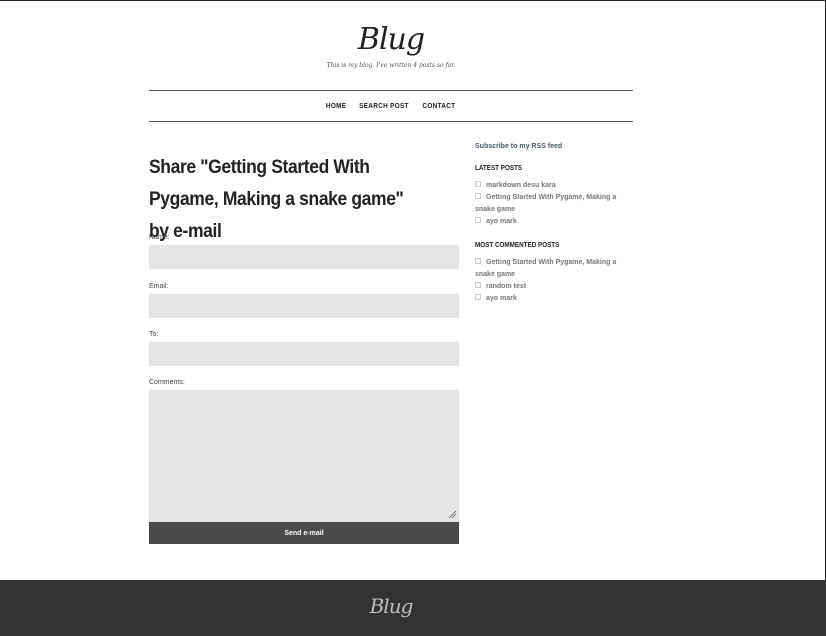 This screenshot has height=636, width=826. What do you see at coordinates (439, 106) in the screenshot?
I see `nav-contact: CONTACT` at bounding box center [439, 106].